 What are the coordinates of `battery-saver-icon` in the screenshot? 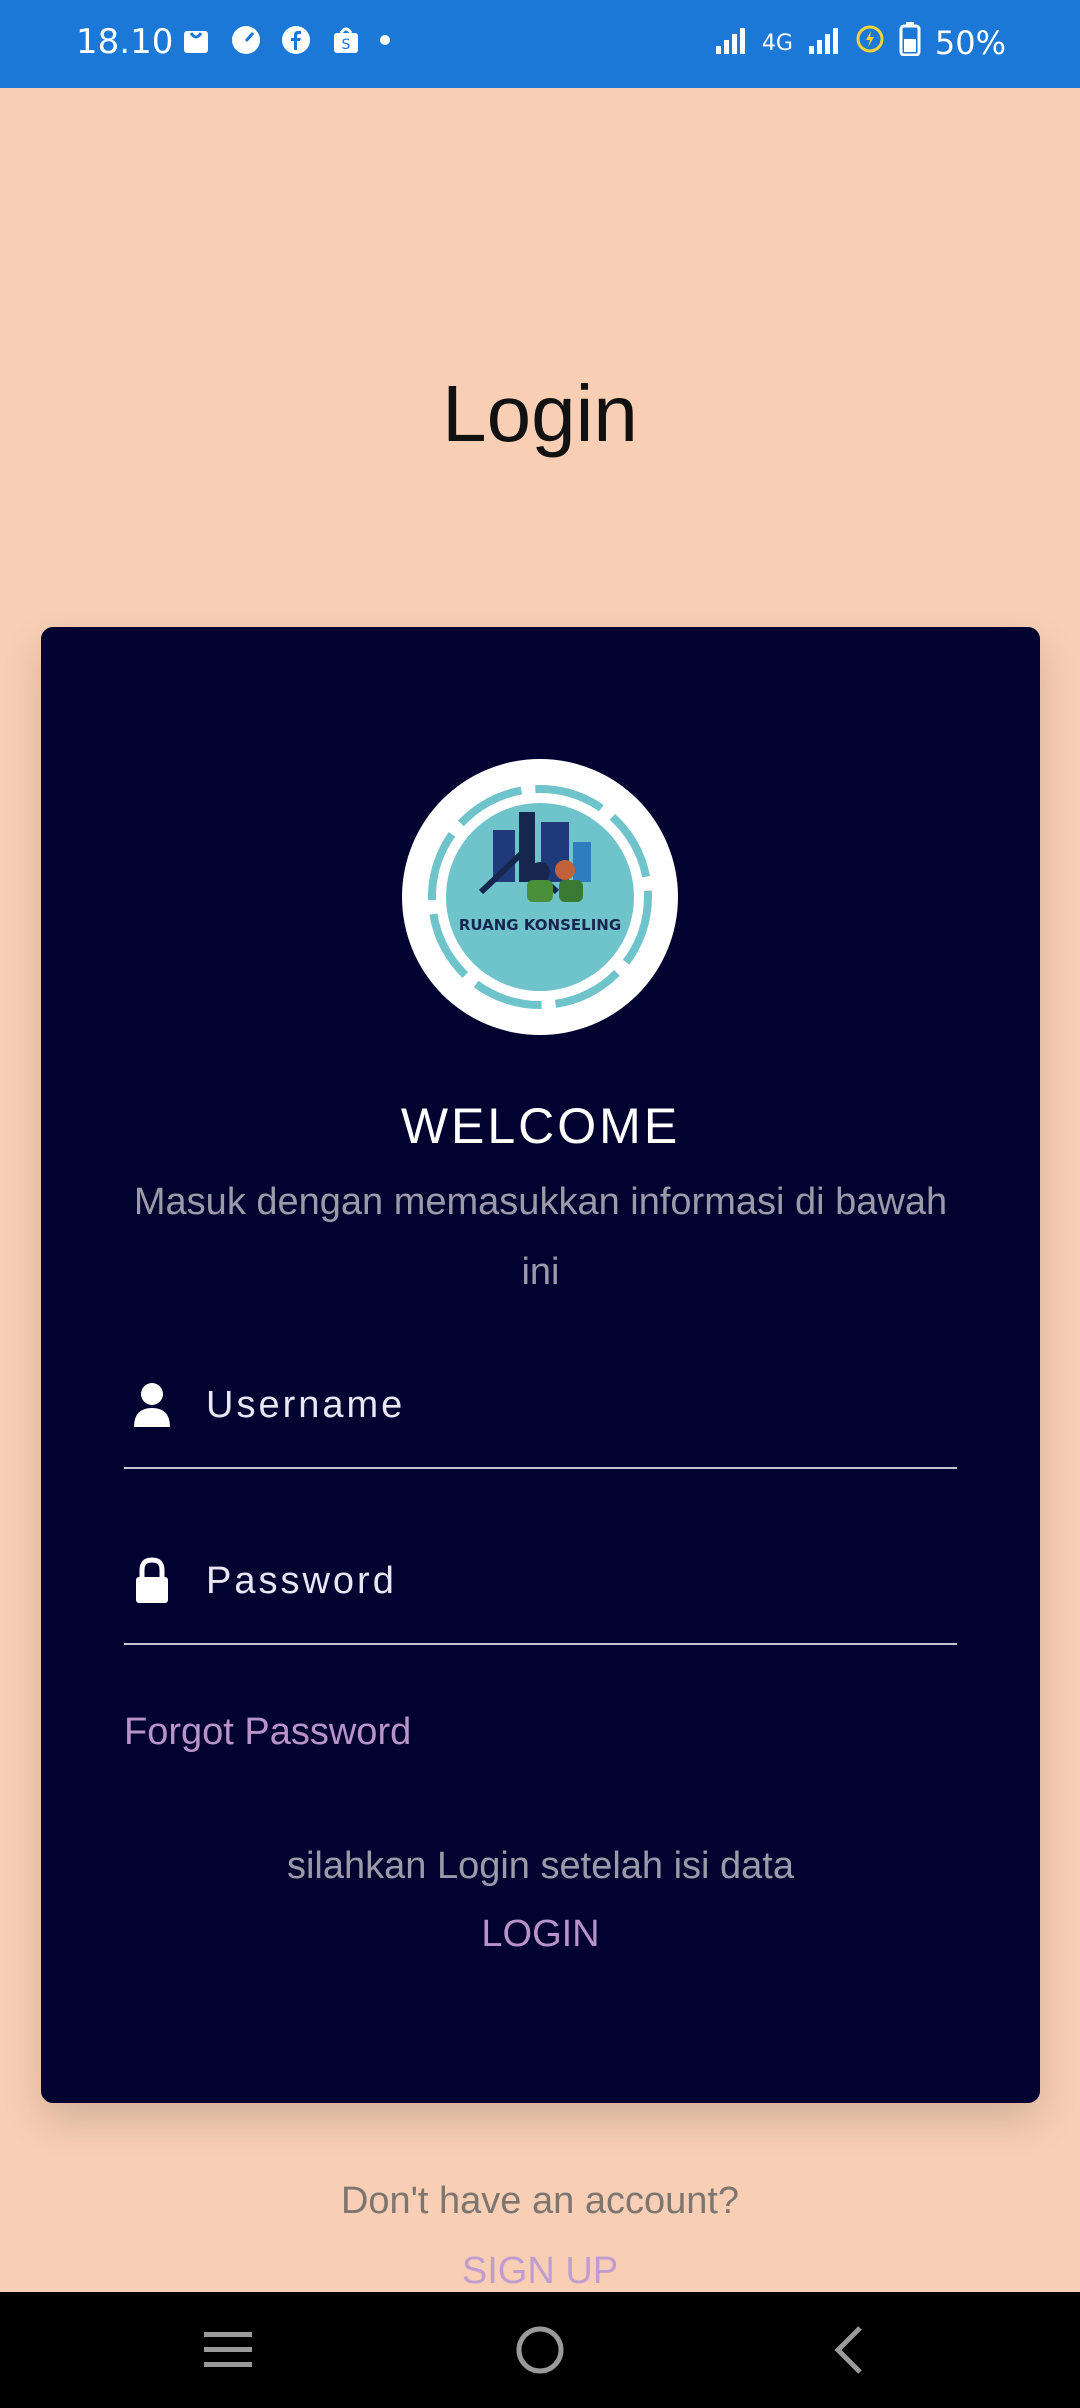 It's located at (870, 43).